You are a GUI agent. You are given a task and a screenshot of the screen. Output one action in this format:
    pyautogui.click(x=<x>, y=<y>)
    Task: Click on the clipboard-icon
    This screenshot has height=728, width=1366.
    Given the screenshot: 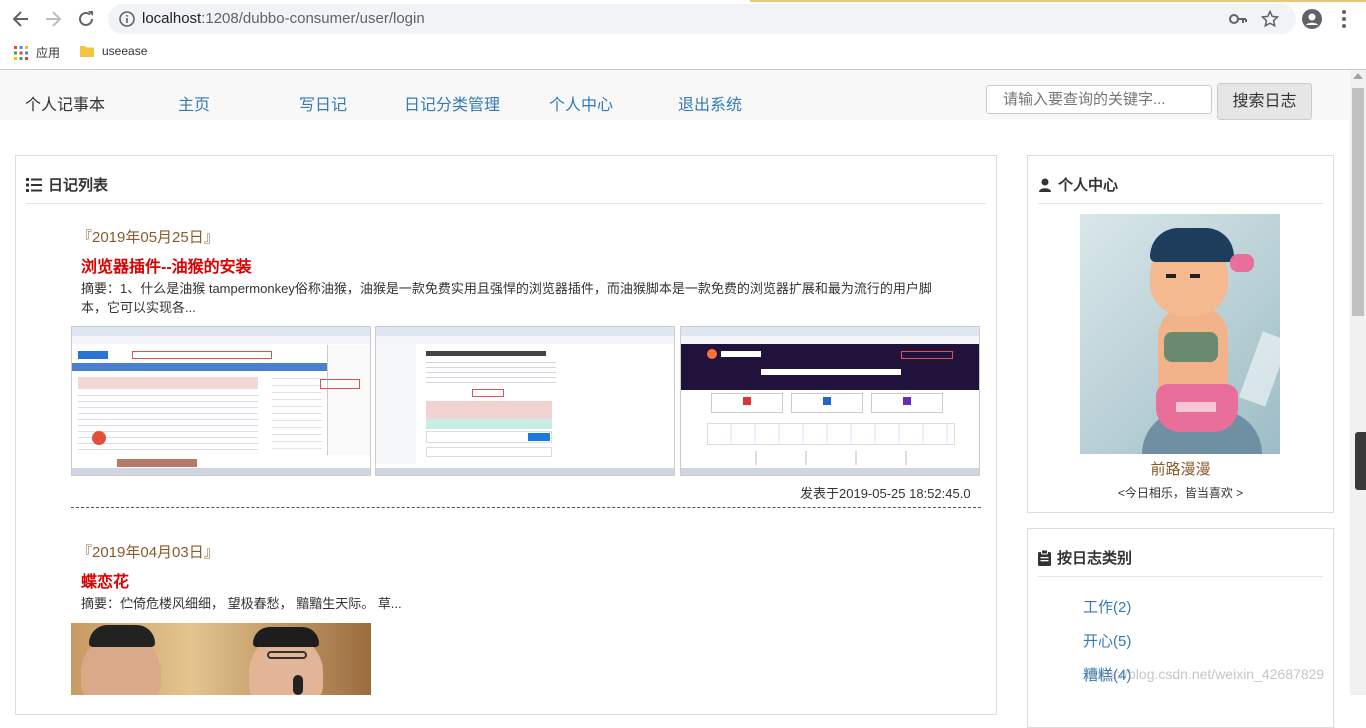 What is the action you would take?
    pyautogui.click(x=1044, y=557)
    